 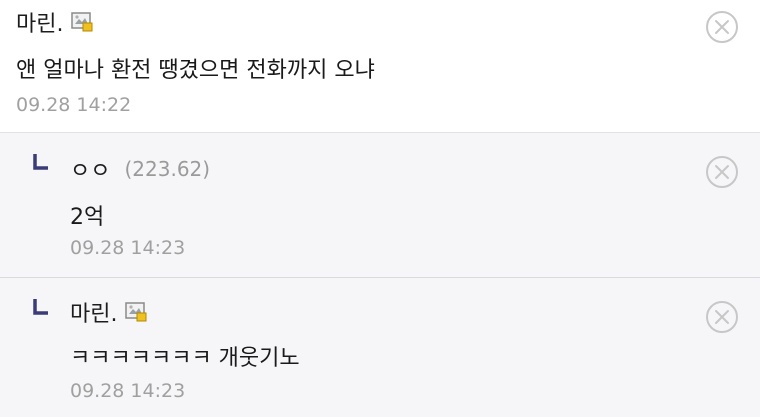 What do you see at coordinates (195, 70) in the screenshot?
I see `comment-content: 앤 얼마나 환전 땡겼으면 전화까지 오냐` at bounding box center [195, 70].